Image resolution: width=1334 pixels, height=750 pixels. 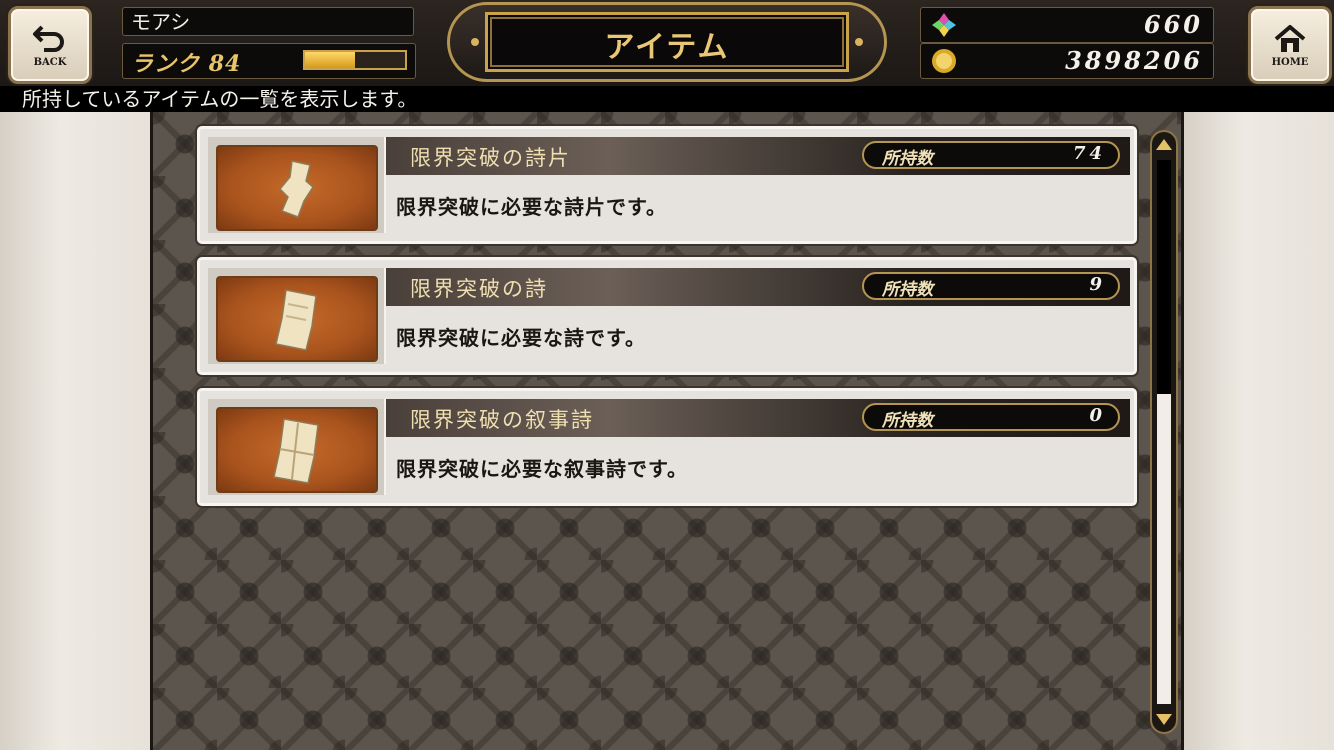 I want to click on item-header: 限界突破の叙事詩 所持数 0, so click(x=758, y=418).